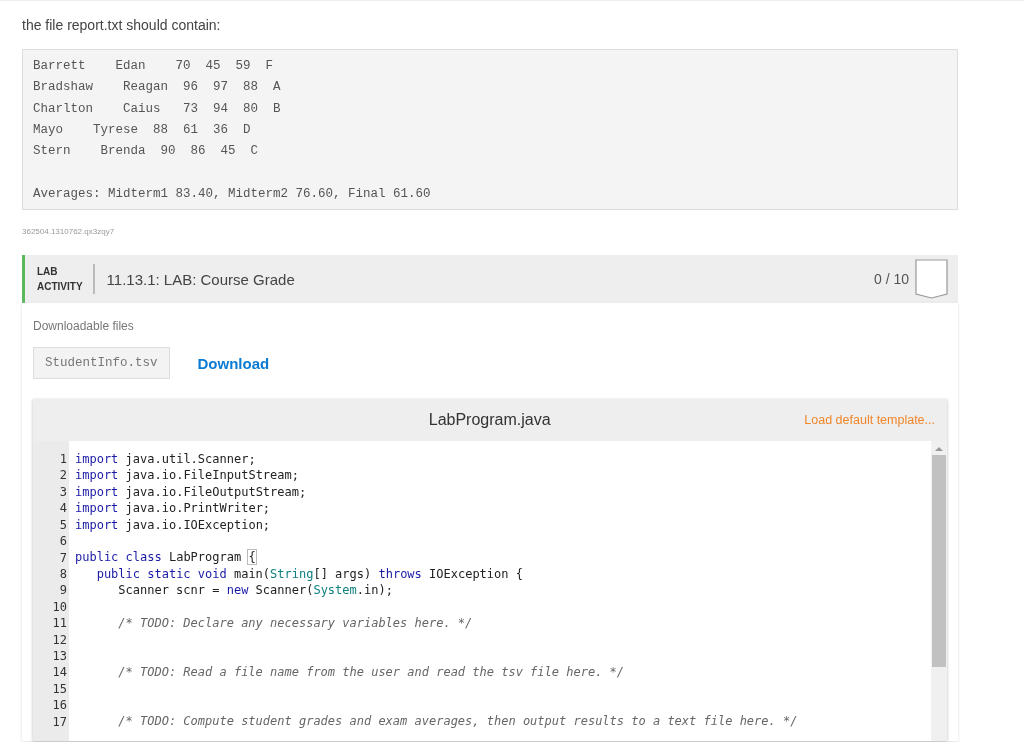 This screenshot has height=742, width=1024. Describe the element at coordinates (191, 492) in the screenshot. I see `code-line: import java.io.FileOutputStream;` at that location.